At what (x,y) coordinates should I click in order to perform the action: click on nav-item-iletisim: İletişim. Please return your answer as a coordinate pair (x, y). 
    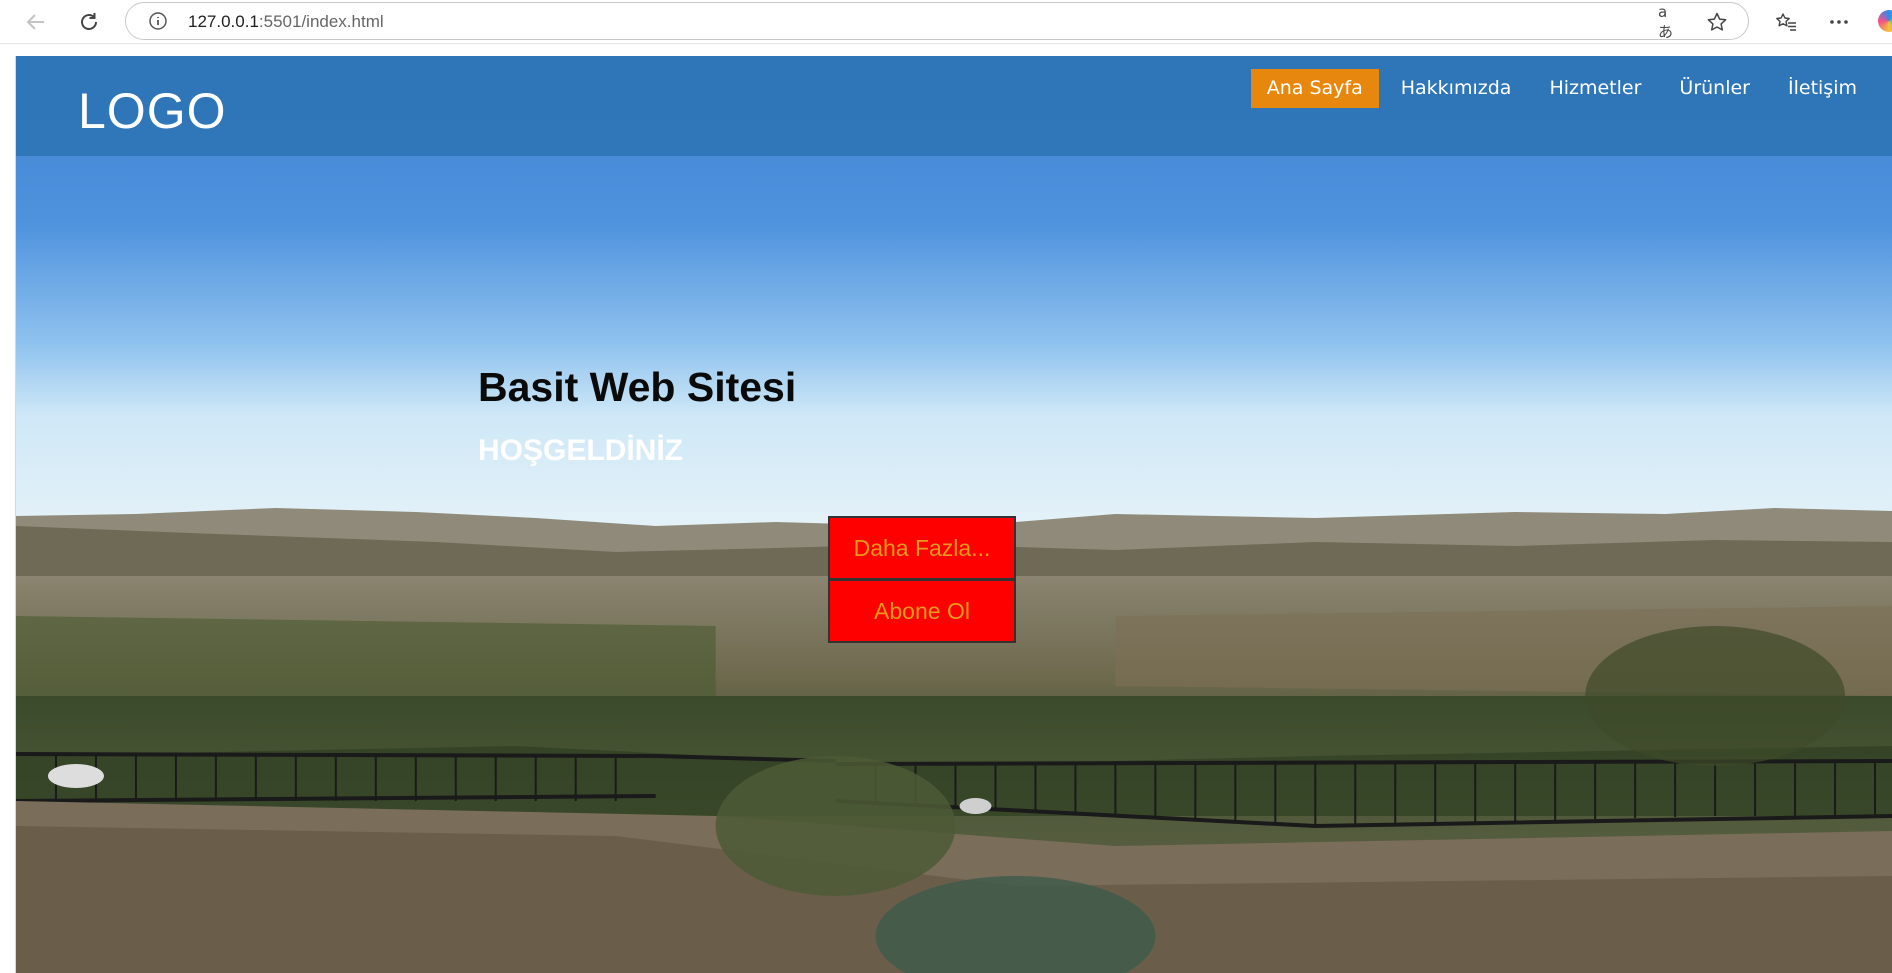
    Looking at the image, I should click on (1822, 88).